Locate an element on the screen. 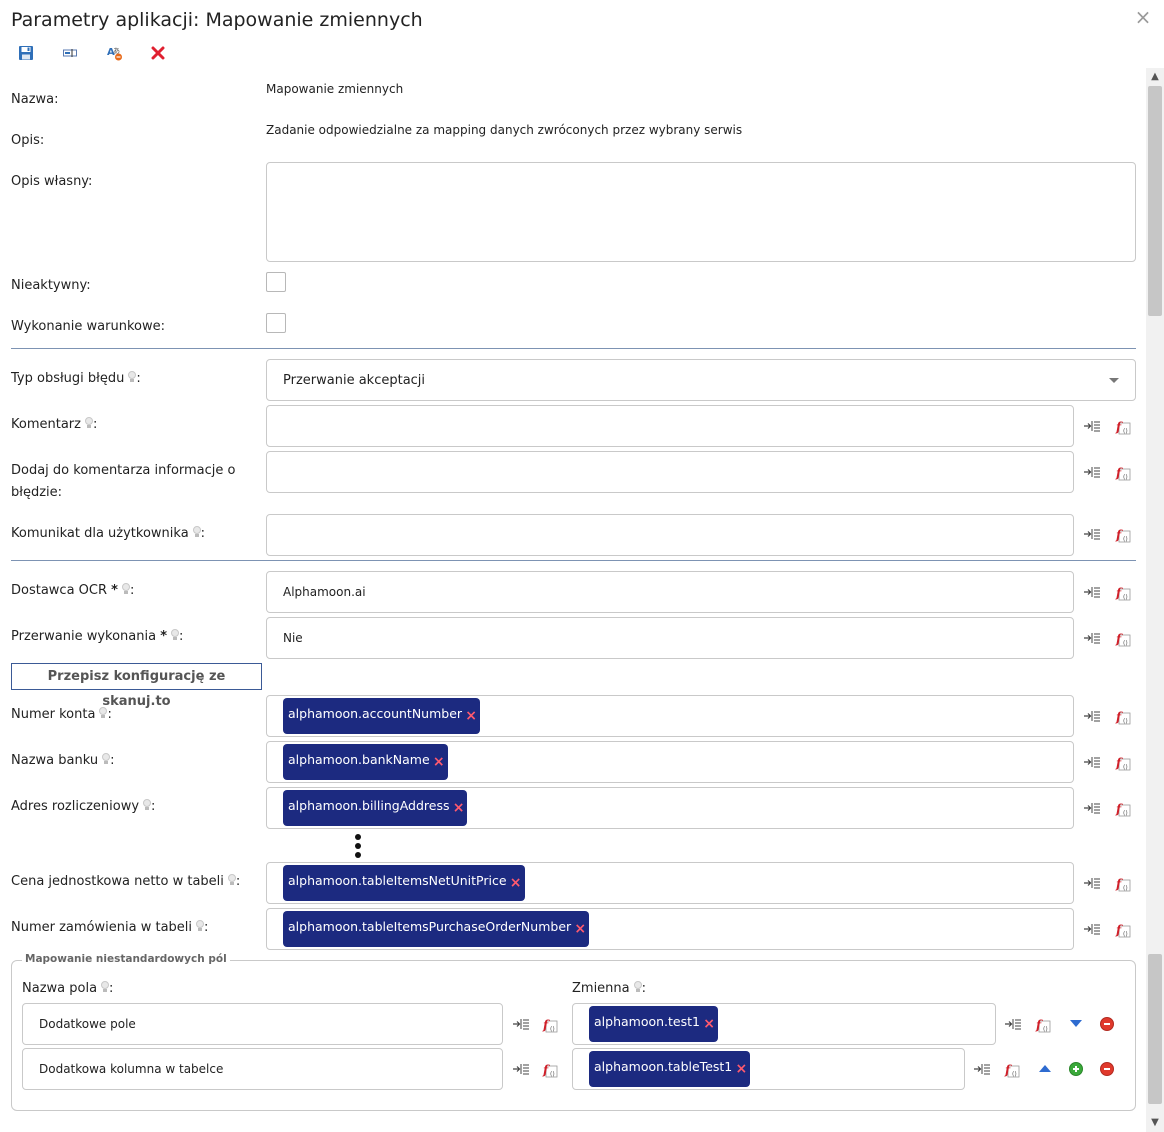 The image size is (1164, 1132). stop-execution-field: Nie is located at coordinates (670, 638).